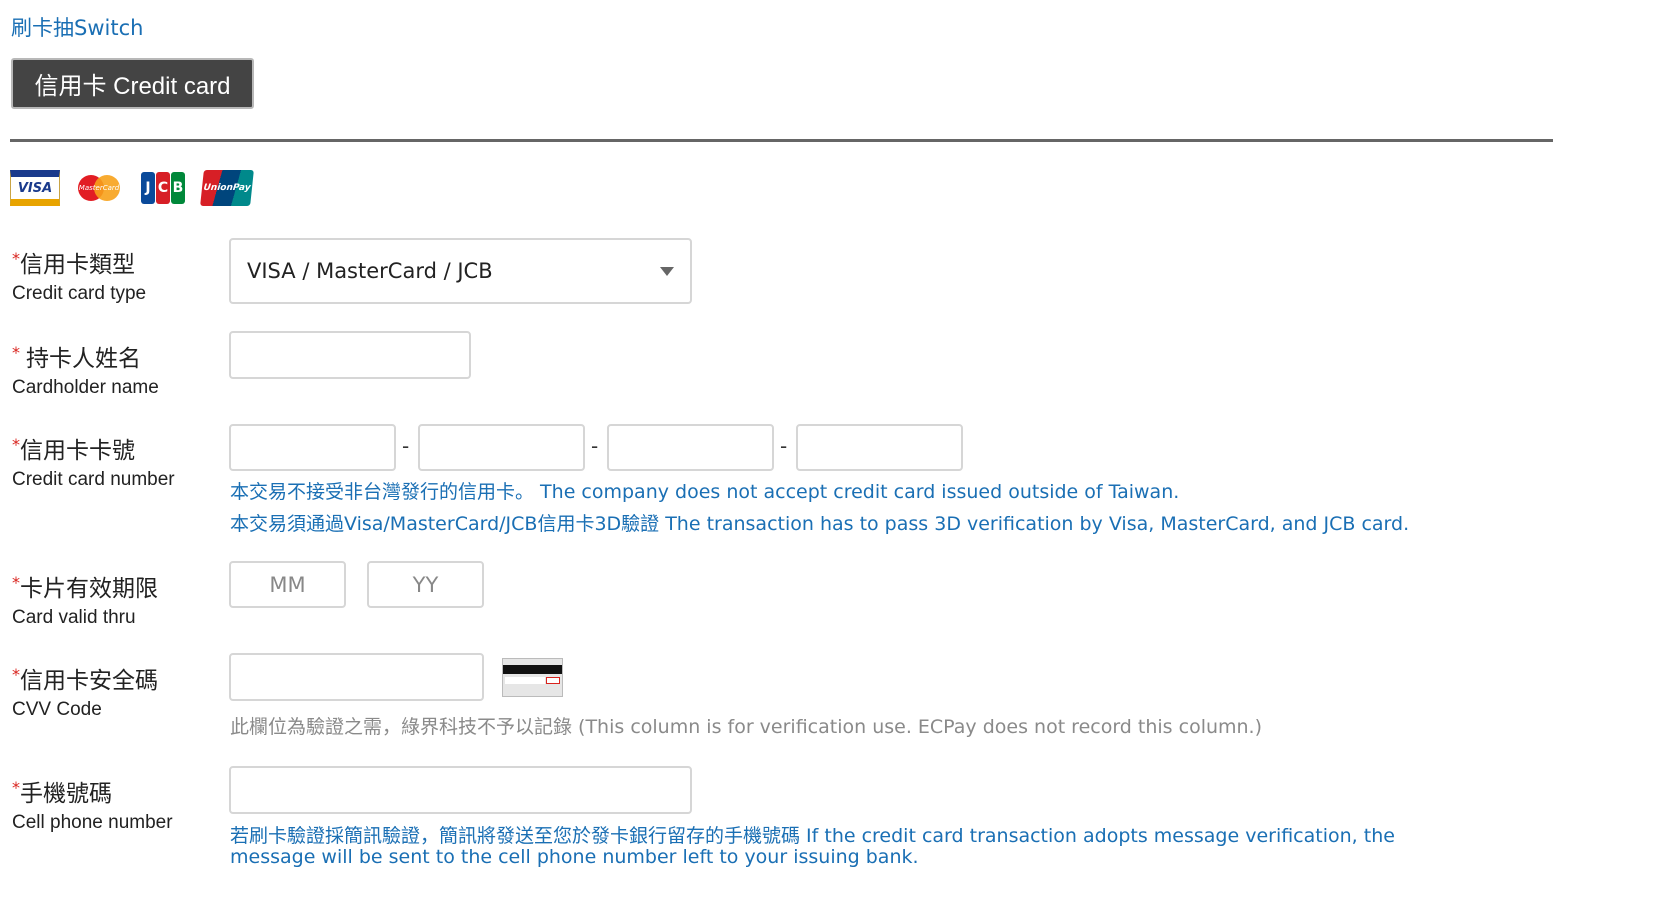 The width and height of the screenshot is (1667, 914). What do you see at coordinates (89, 589) in the screenshot?
I see `valid-thru-label-zh: 卡片有效期限` at bounding box center [89, 589].